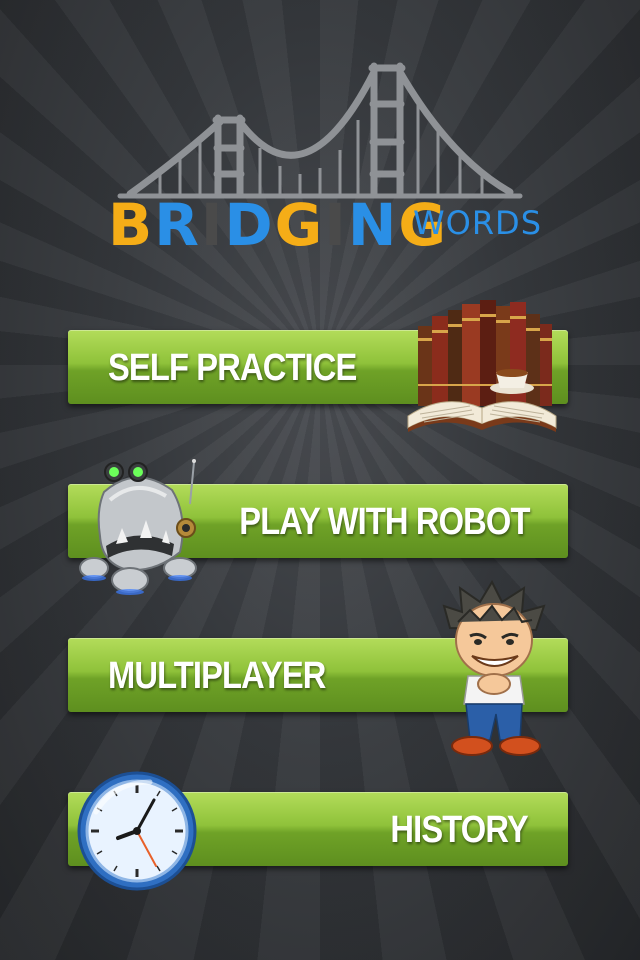  I want to click on self-practice-label: SELF PRACTICE, so click(232, 368).